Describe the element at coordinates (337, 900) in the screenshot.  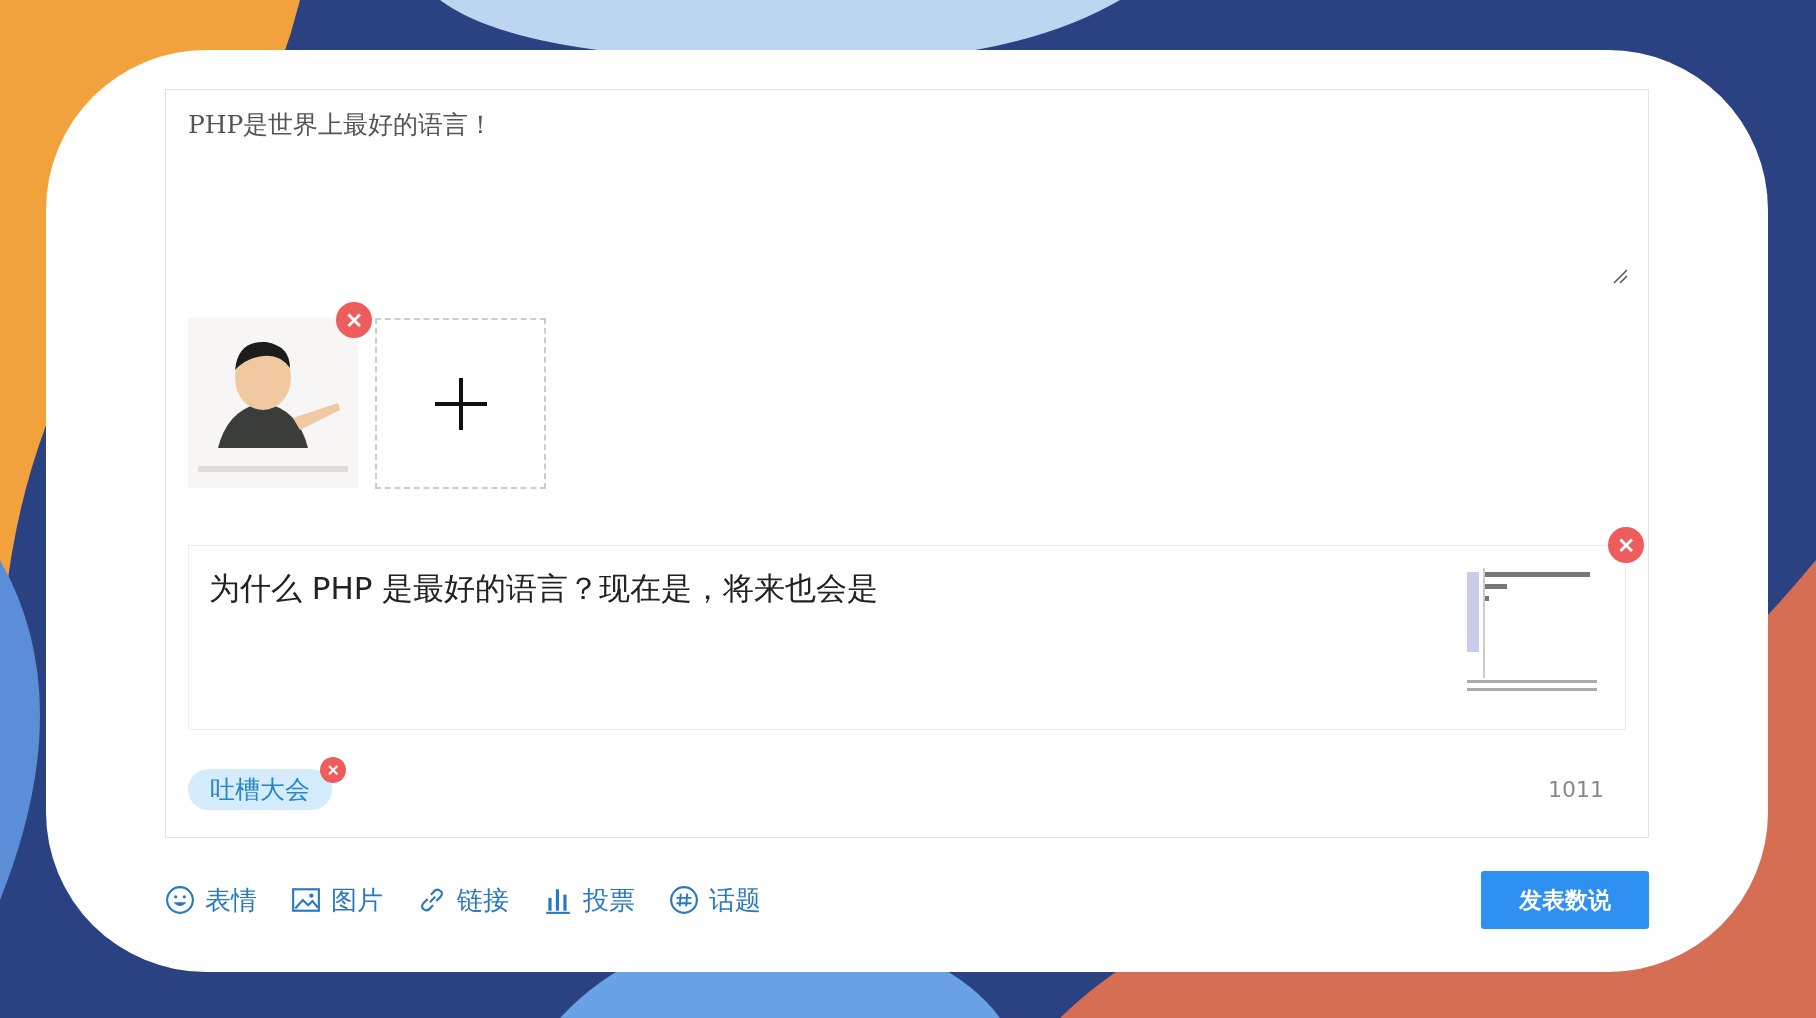
I see `toolbar-button: 图片` at that location.